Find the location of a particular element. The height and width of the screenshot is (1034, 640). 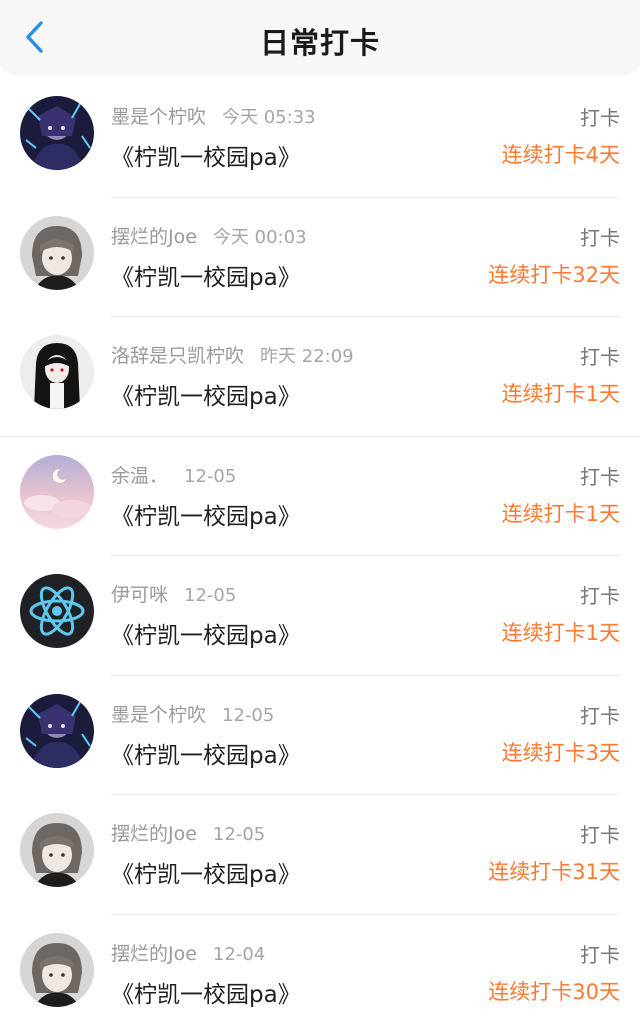

meta: 墨是个柠吹 12-05 is located at coordinates (192, 713).